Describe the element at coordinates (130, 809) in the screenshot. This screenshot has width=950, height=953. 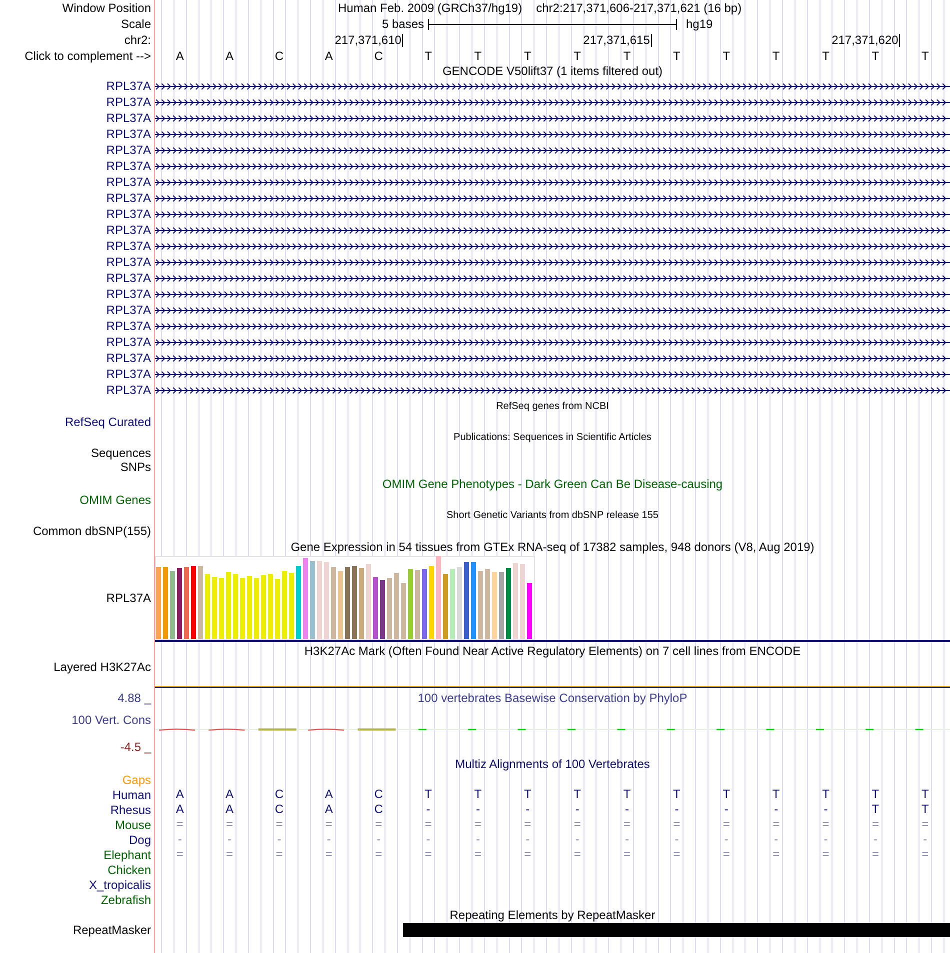
I see `species-label: Rhesus` at that location.